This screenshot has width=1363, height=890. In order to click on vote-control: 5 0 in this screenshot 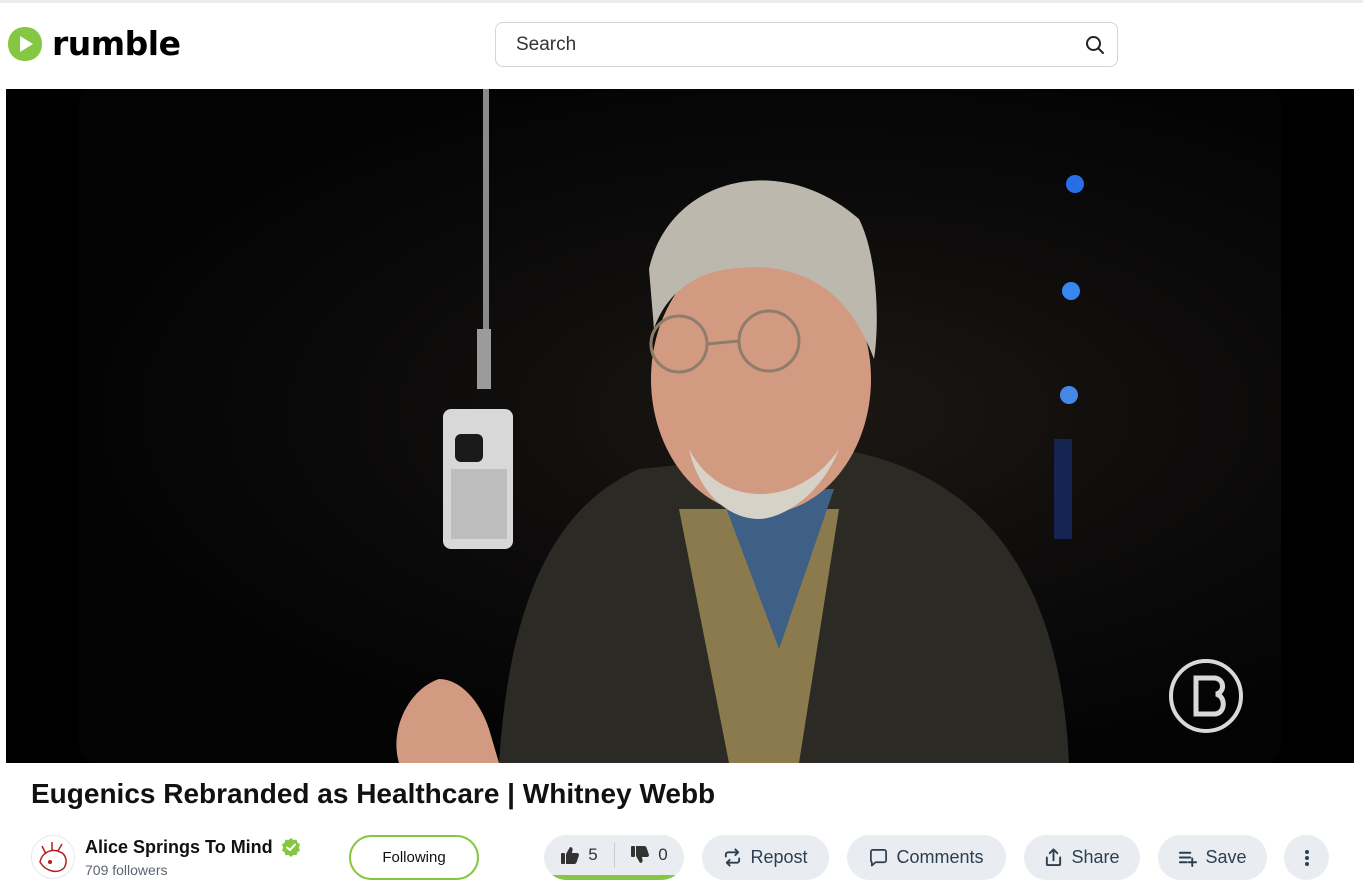, I will do `click(614, 857)`.